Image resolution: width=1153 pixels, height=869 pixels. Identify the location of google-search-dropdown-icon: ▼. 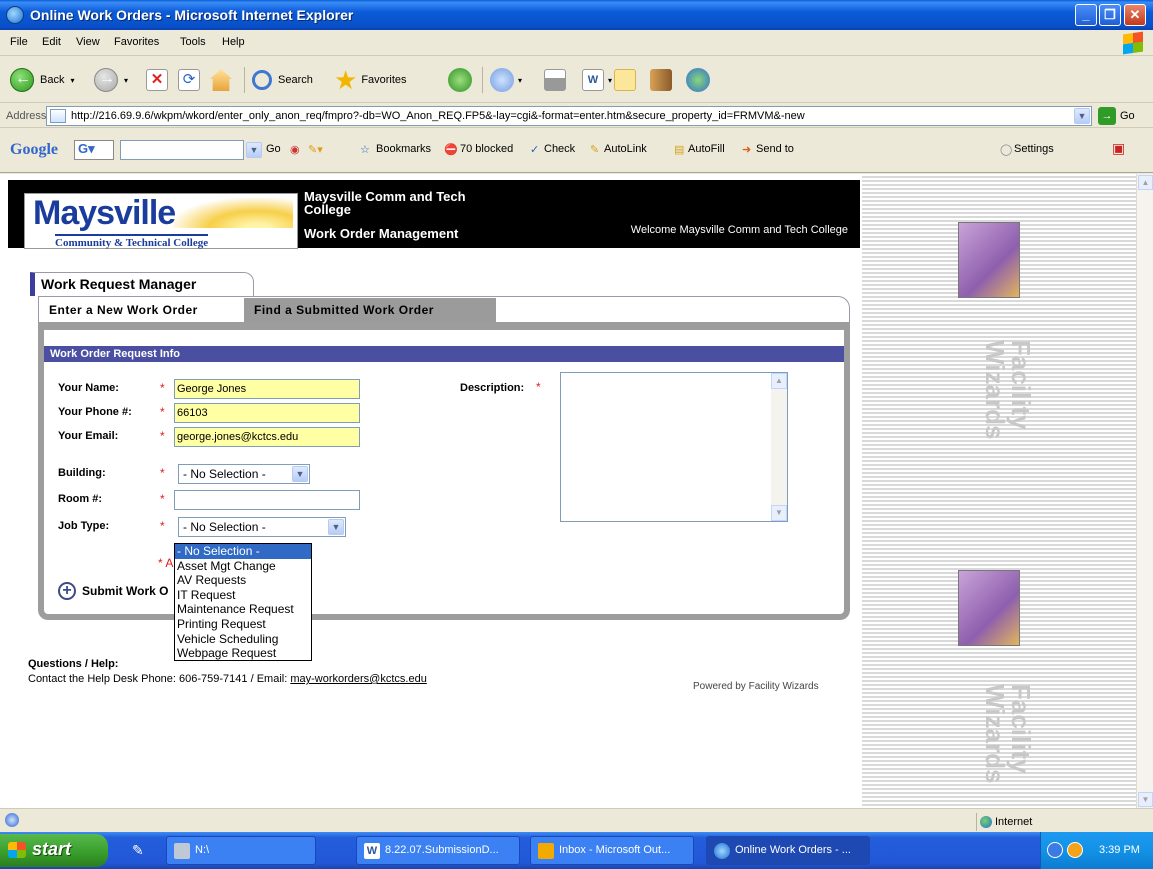
(254, 150).